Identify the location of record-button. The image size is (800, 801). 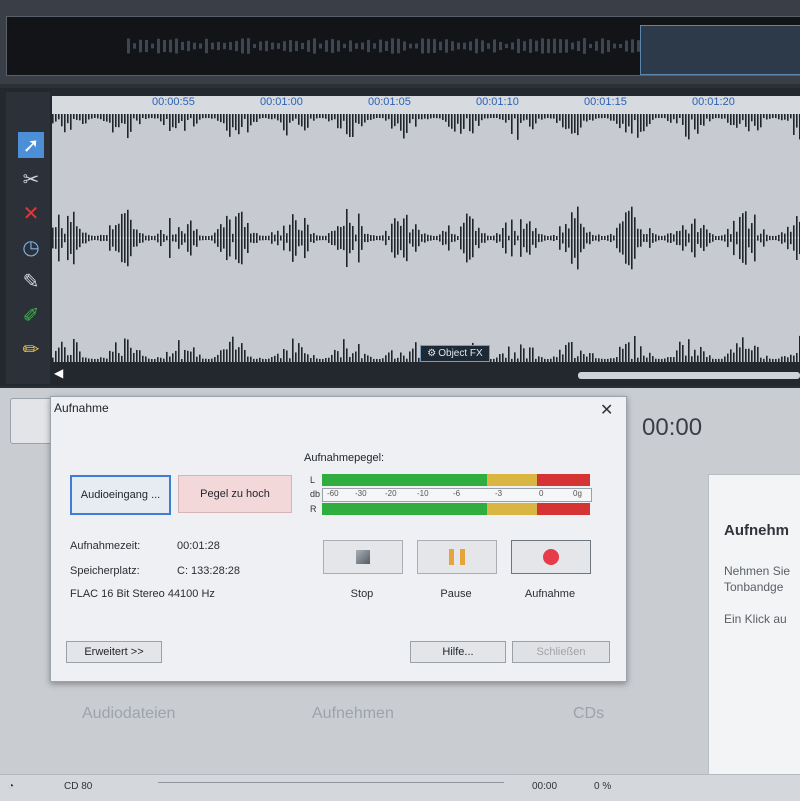
(551, 557).